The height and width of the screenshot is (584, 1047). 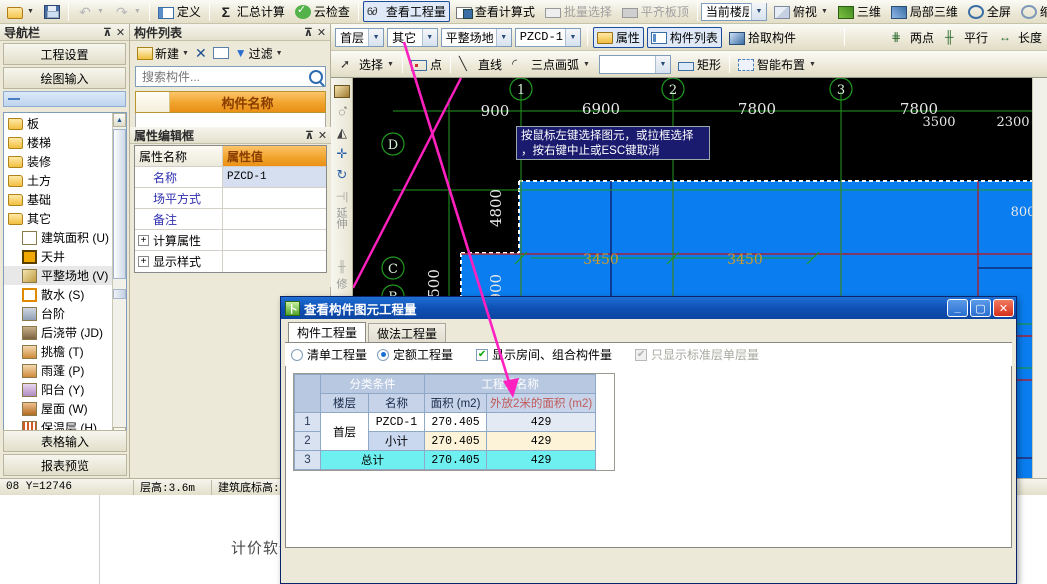 I want to click on save-button, so click(x=52, y=11).